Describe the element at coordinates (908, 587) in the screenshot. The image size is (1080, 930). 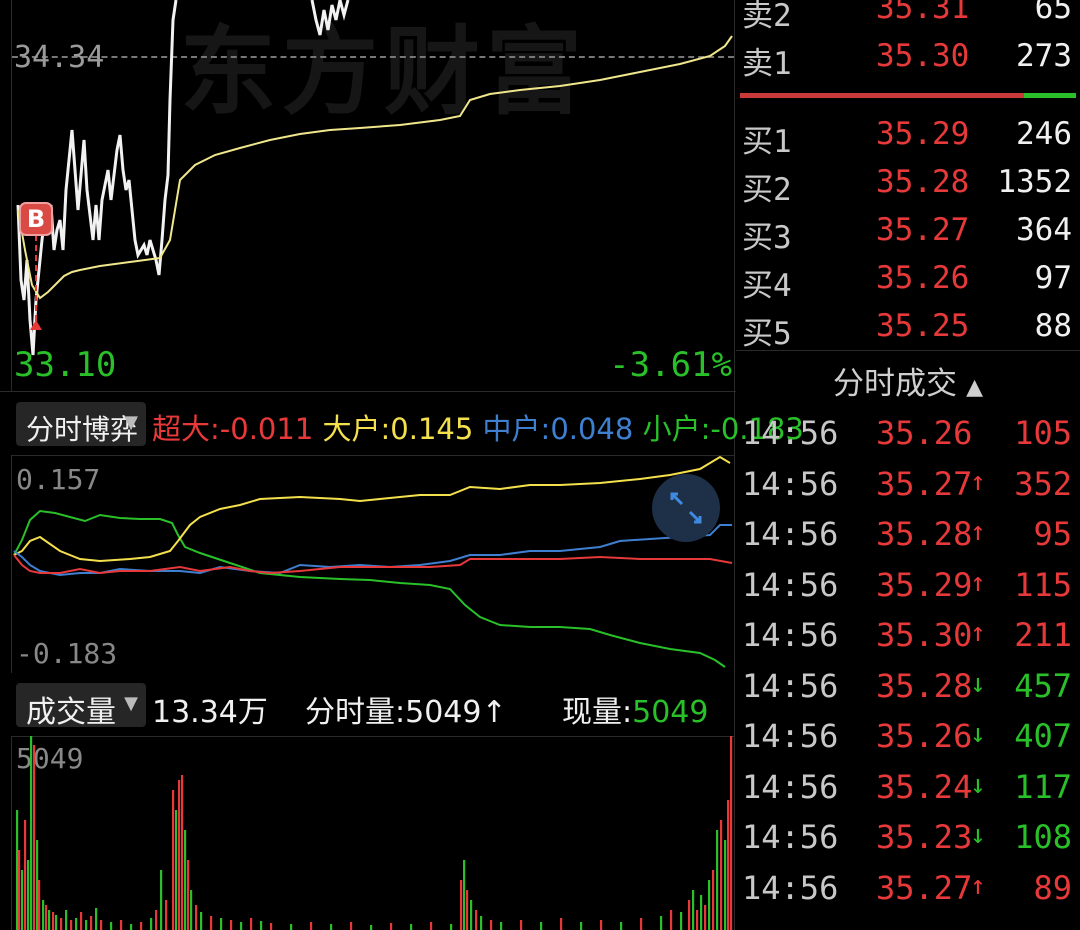
I see `trade-row: 14:56 35.29 ↑ 115` at that location.